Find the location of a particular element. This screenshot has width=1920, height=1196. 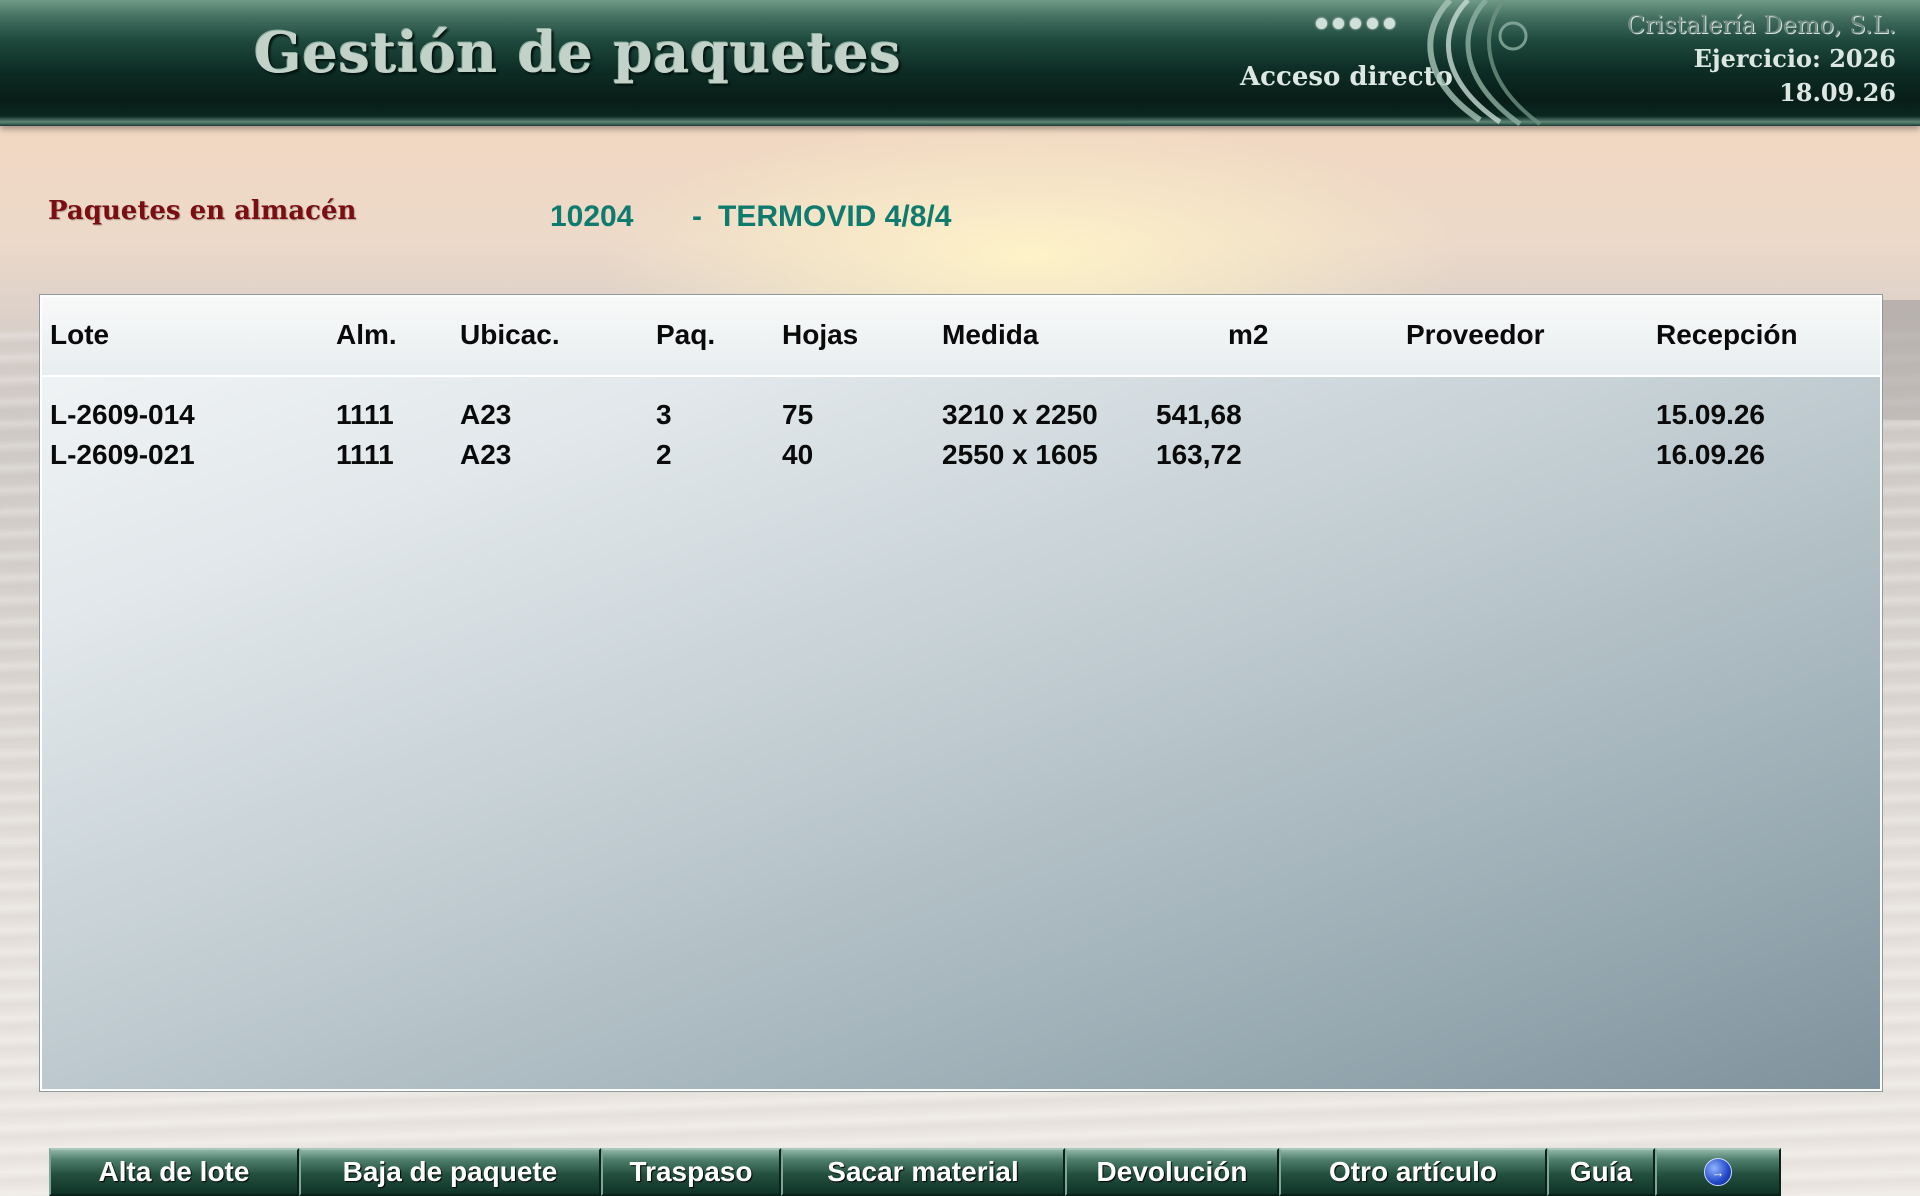

cell-paq: 2 is located at coordinates (664, 454).